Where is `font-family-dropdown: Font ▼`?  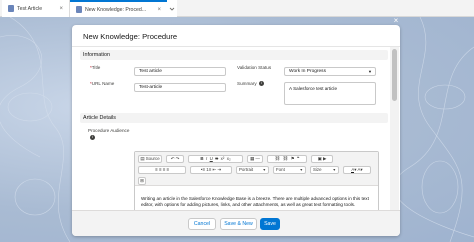
font-family-dropdown: Font ▼ is located at coordinates (289, 170).